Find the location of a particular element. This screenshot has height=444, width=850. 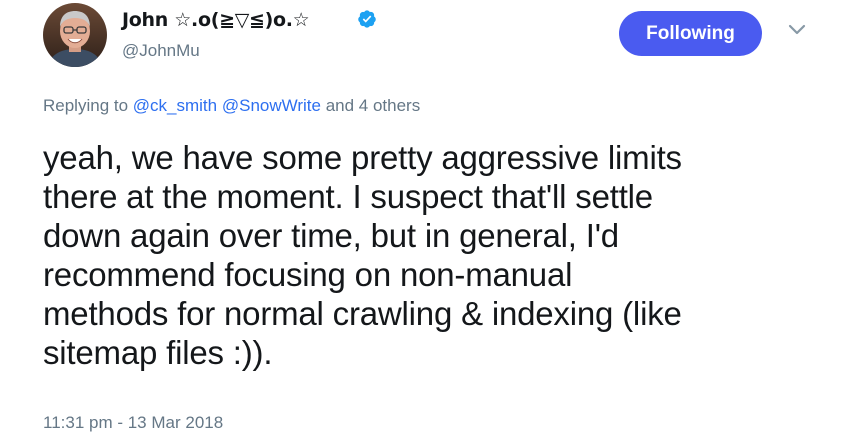

chevron-down-icon is located at coordinates (797, 30).